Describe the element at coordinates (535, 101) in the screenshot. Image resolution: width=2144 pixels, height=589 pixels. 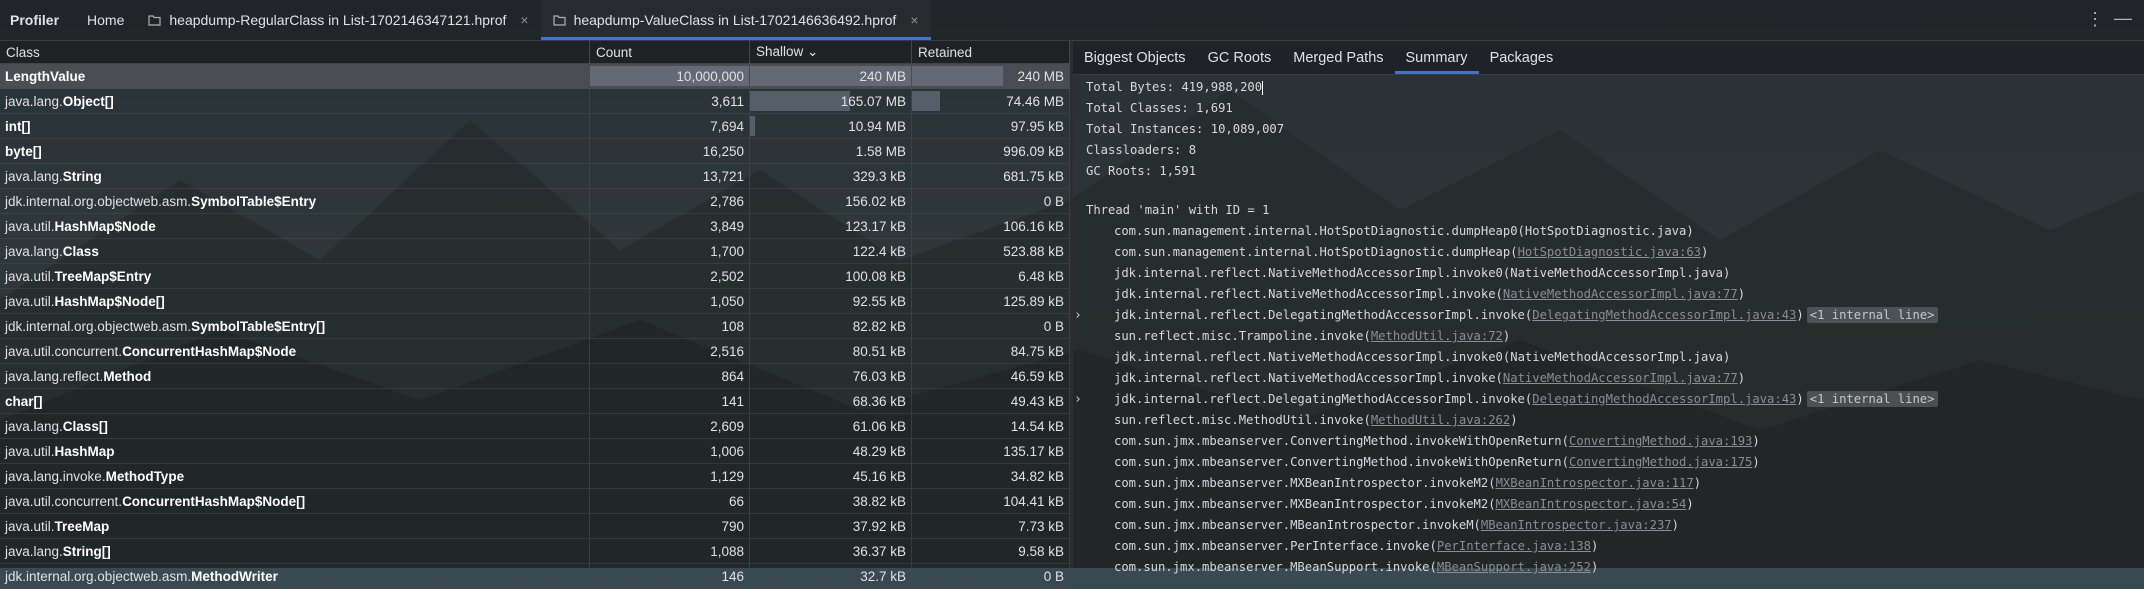
I see `table-row: java.lang. Object[] 3,611 165.07 MB 74.46 MB` at that location.